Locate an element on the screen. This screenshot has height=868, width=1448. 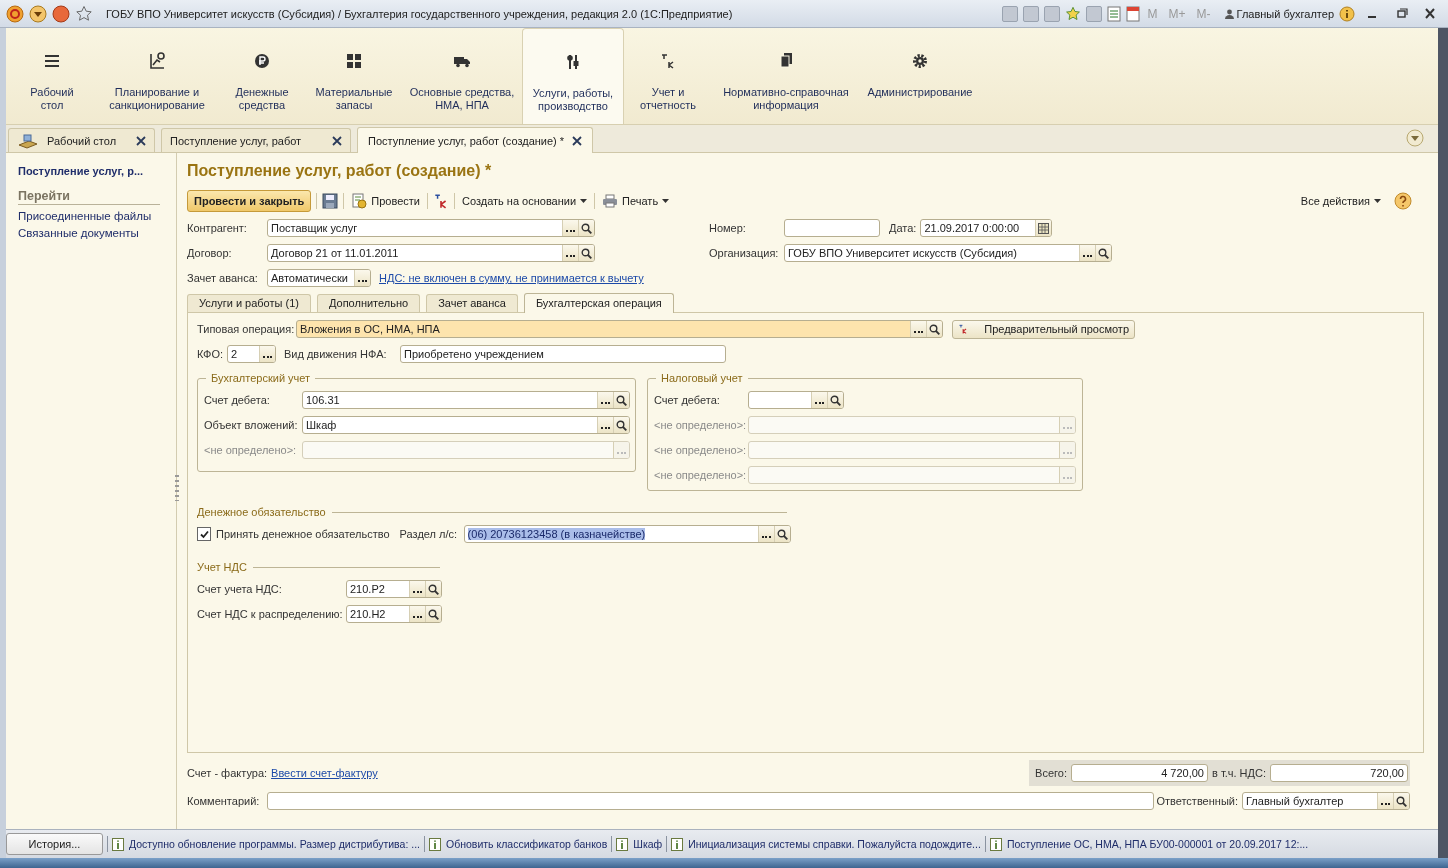
form-tab: Зачет аванса is located at coordinates (472, 303).